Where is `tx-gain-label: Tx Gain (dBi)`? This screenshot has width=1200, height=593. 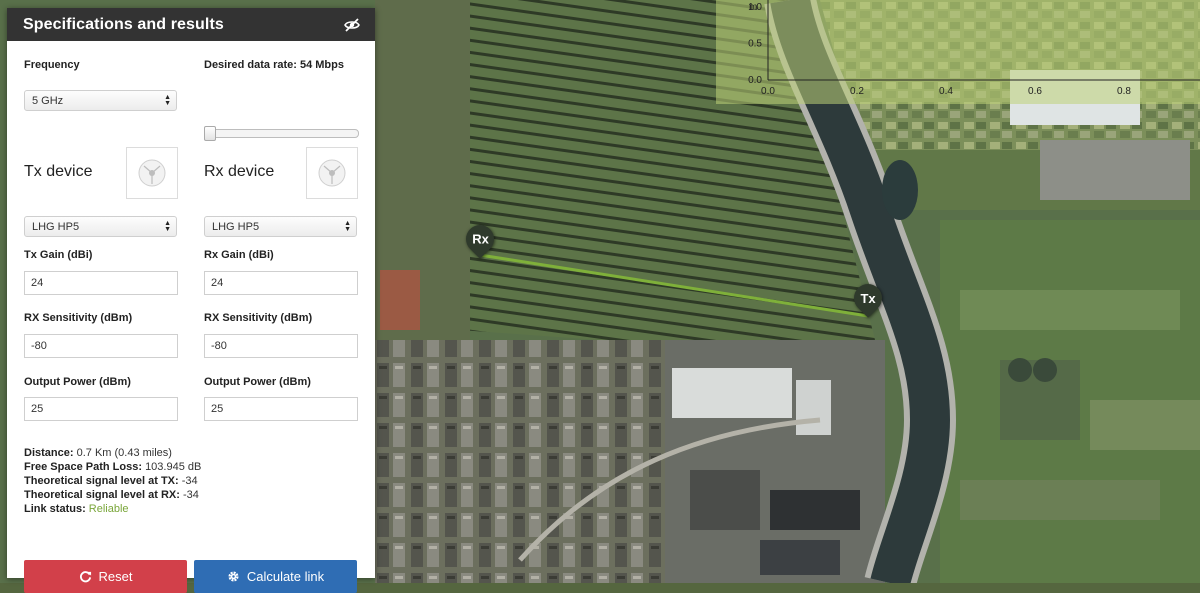
tx-gain-label: Tx Gain (dBi) is located at coordinates (58, 255).